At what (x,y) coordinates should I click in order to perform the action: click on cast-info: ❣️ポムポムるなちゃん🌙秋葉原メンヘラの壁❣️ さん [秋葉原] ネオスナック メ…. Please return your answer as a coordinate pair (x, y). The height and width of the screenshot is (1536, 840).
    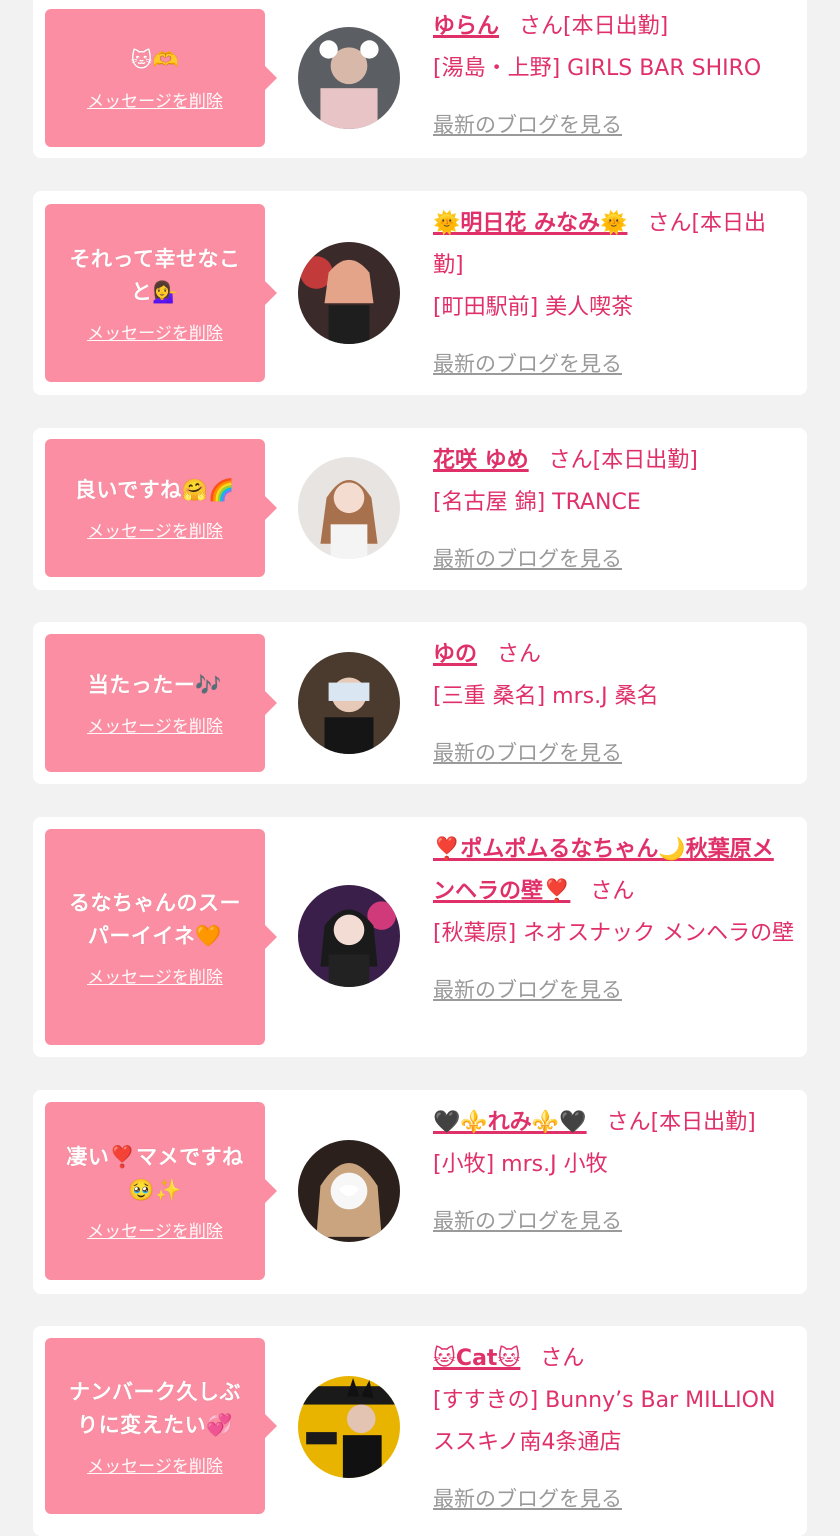
    Looking at the image, I should click on (614, 920).